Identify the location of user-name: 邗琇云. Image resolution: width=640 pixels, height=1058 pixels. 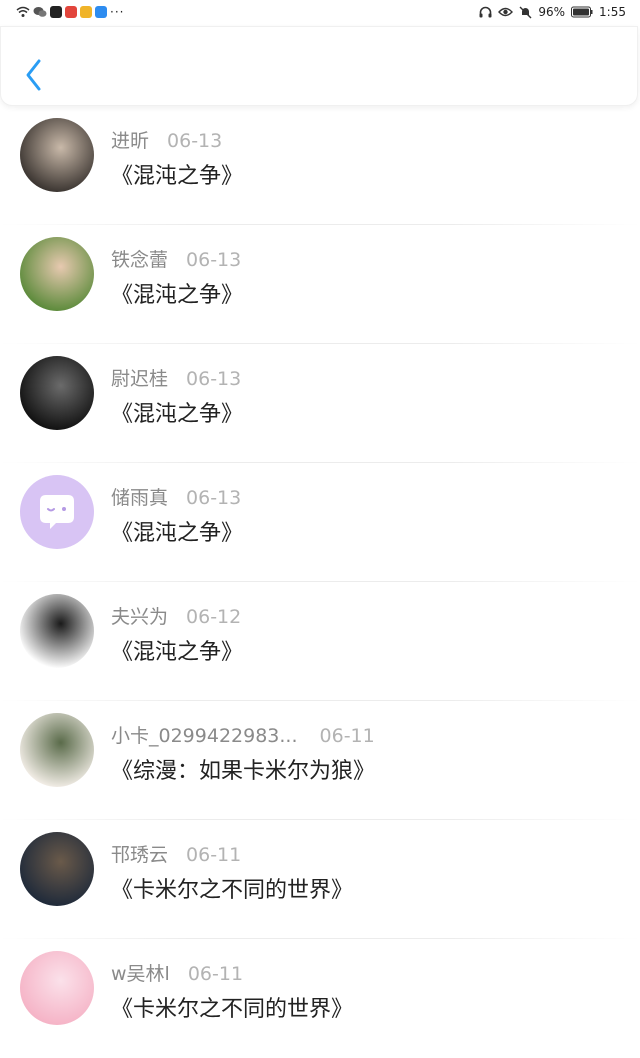
(140, 855).